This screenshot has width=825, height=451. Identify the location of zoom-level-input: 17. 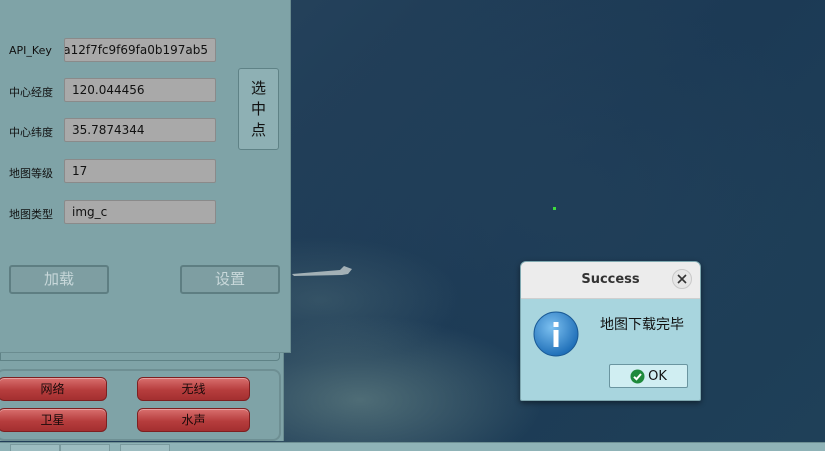
(140, 171).